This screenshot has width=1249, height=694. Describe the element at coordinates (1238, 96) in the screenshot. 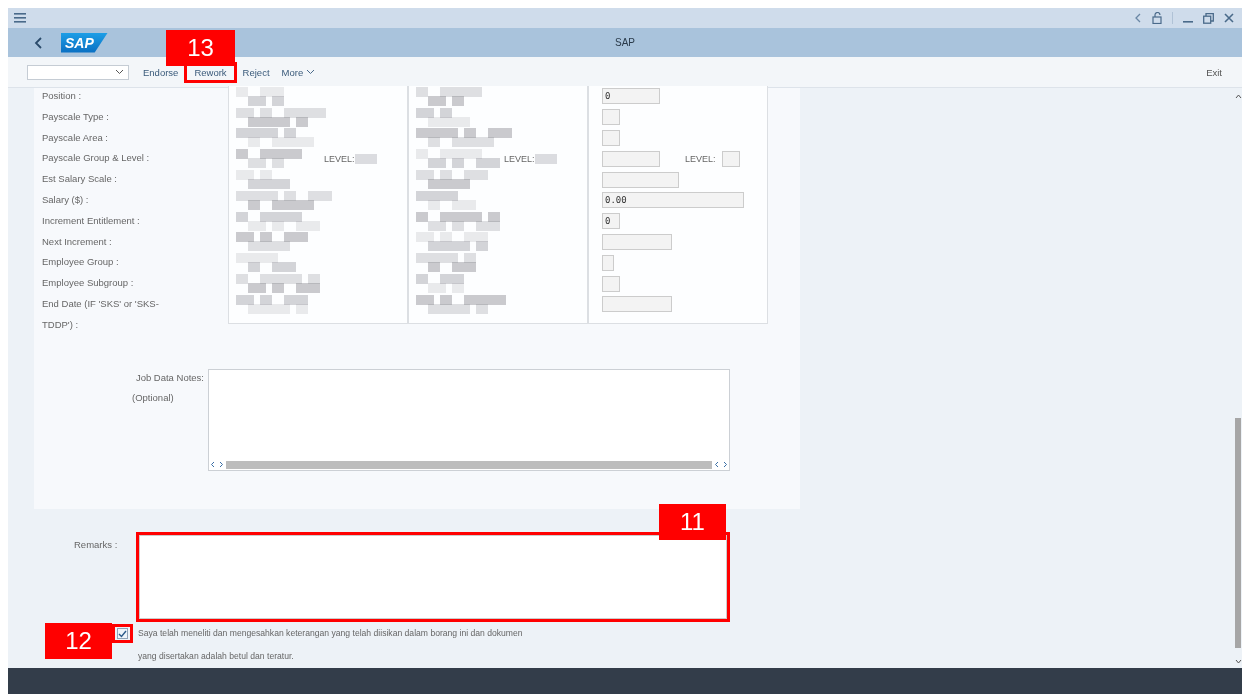

I see `scroll-up-icon` at that location.